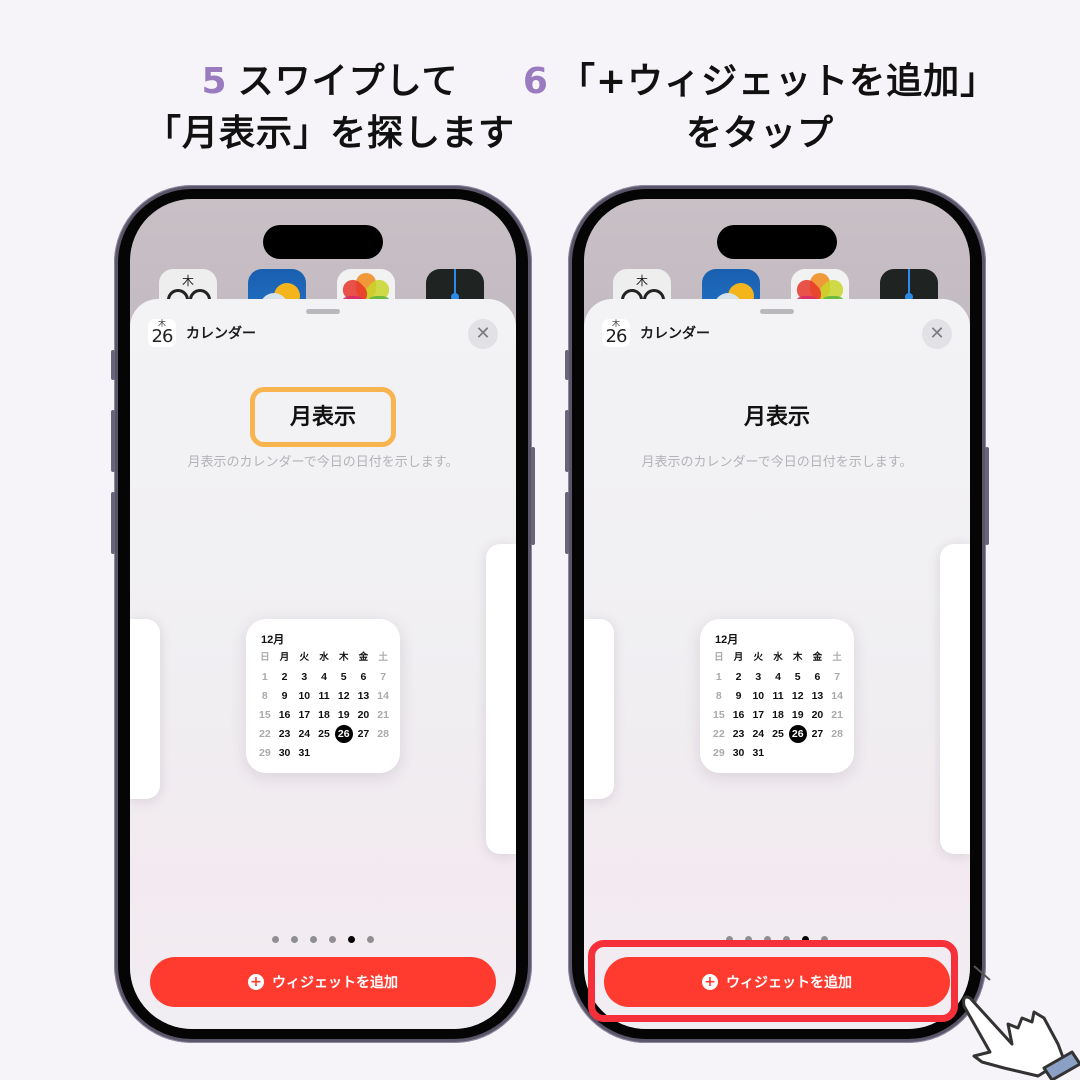 Image resolution: width=1080 pixels, height=1080 pixels. Describe the element at coordinates (727, 640) in the screenshot. I see `calendar-month: 12月` at that location.